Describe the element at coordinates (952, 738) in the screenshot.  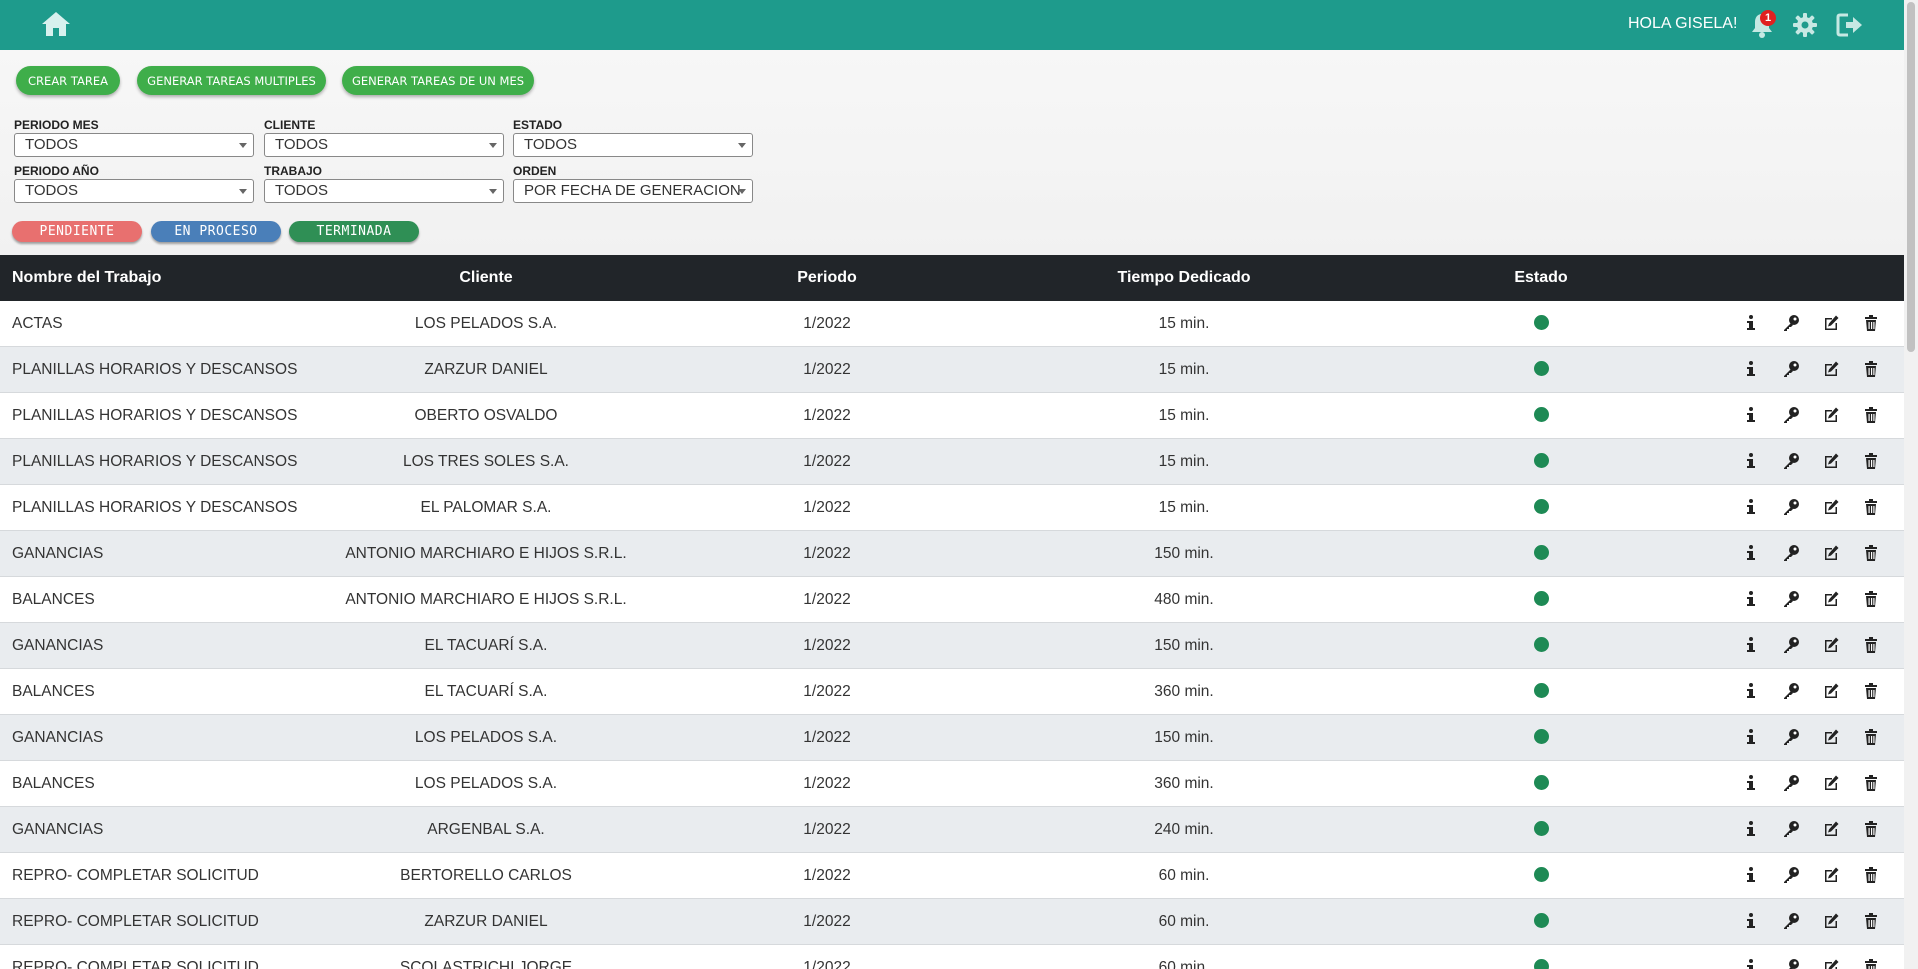
I see `table-row: GANANCIAS LOS PELADOS S.A. 1/2022 150 min.` at that location.